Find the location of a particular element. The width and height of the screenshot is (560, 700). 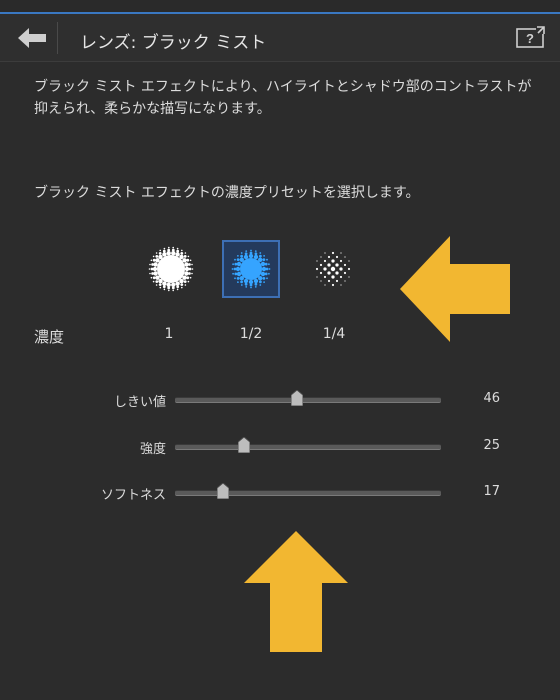

back-button is located at coordinates (33, 38).